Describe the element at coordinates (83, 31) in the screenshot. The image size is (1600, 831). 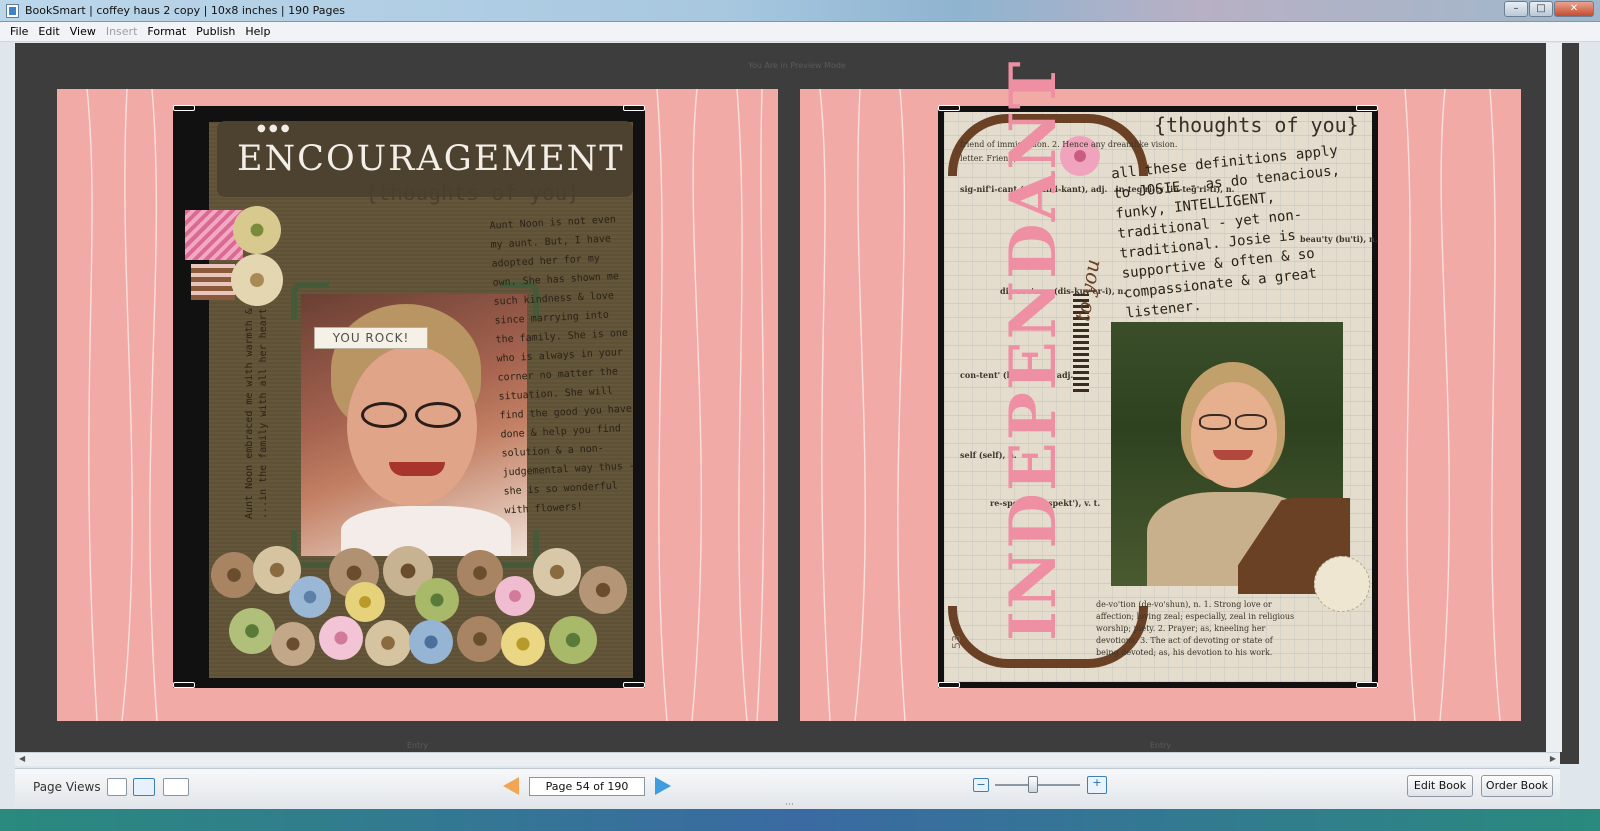
I see `menu-view: View` at that location.